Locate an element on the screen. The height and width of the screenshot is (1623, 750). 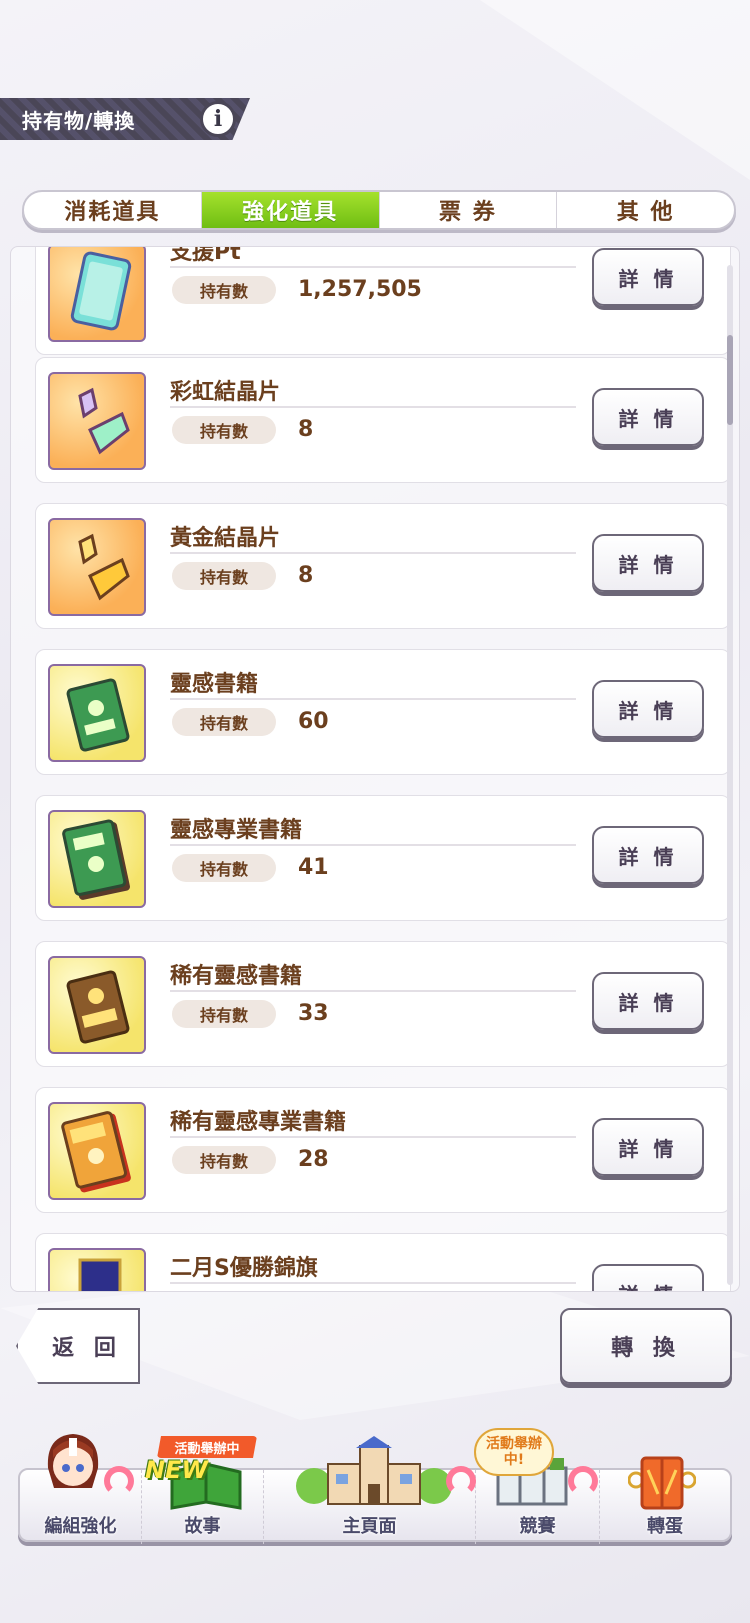
school-building-icon is located at coordinates (374, 1470).